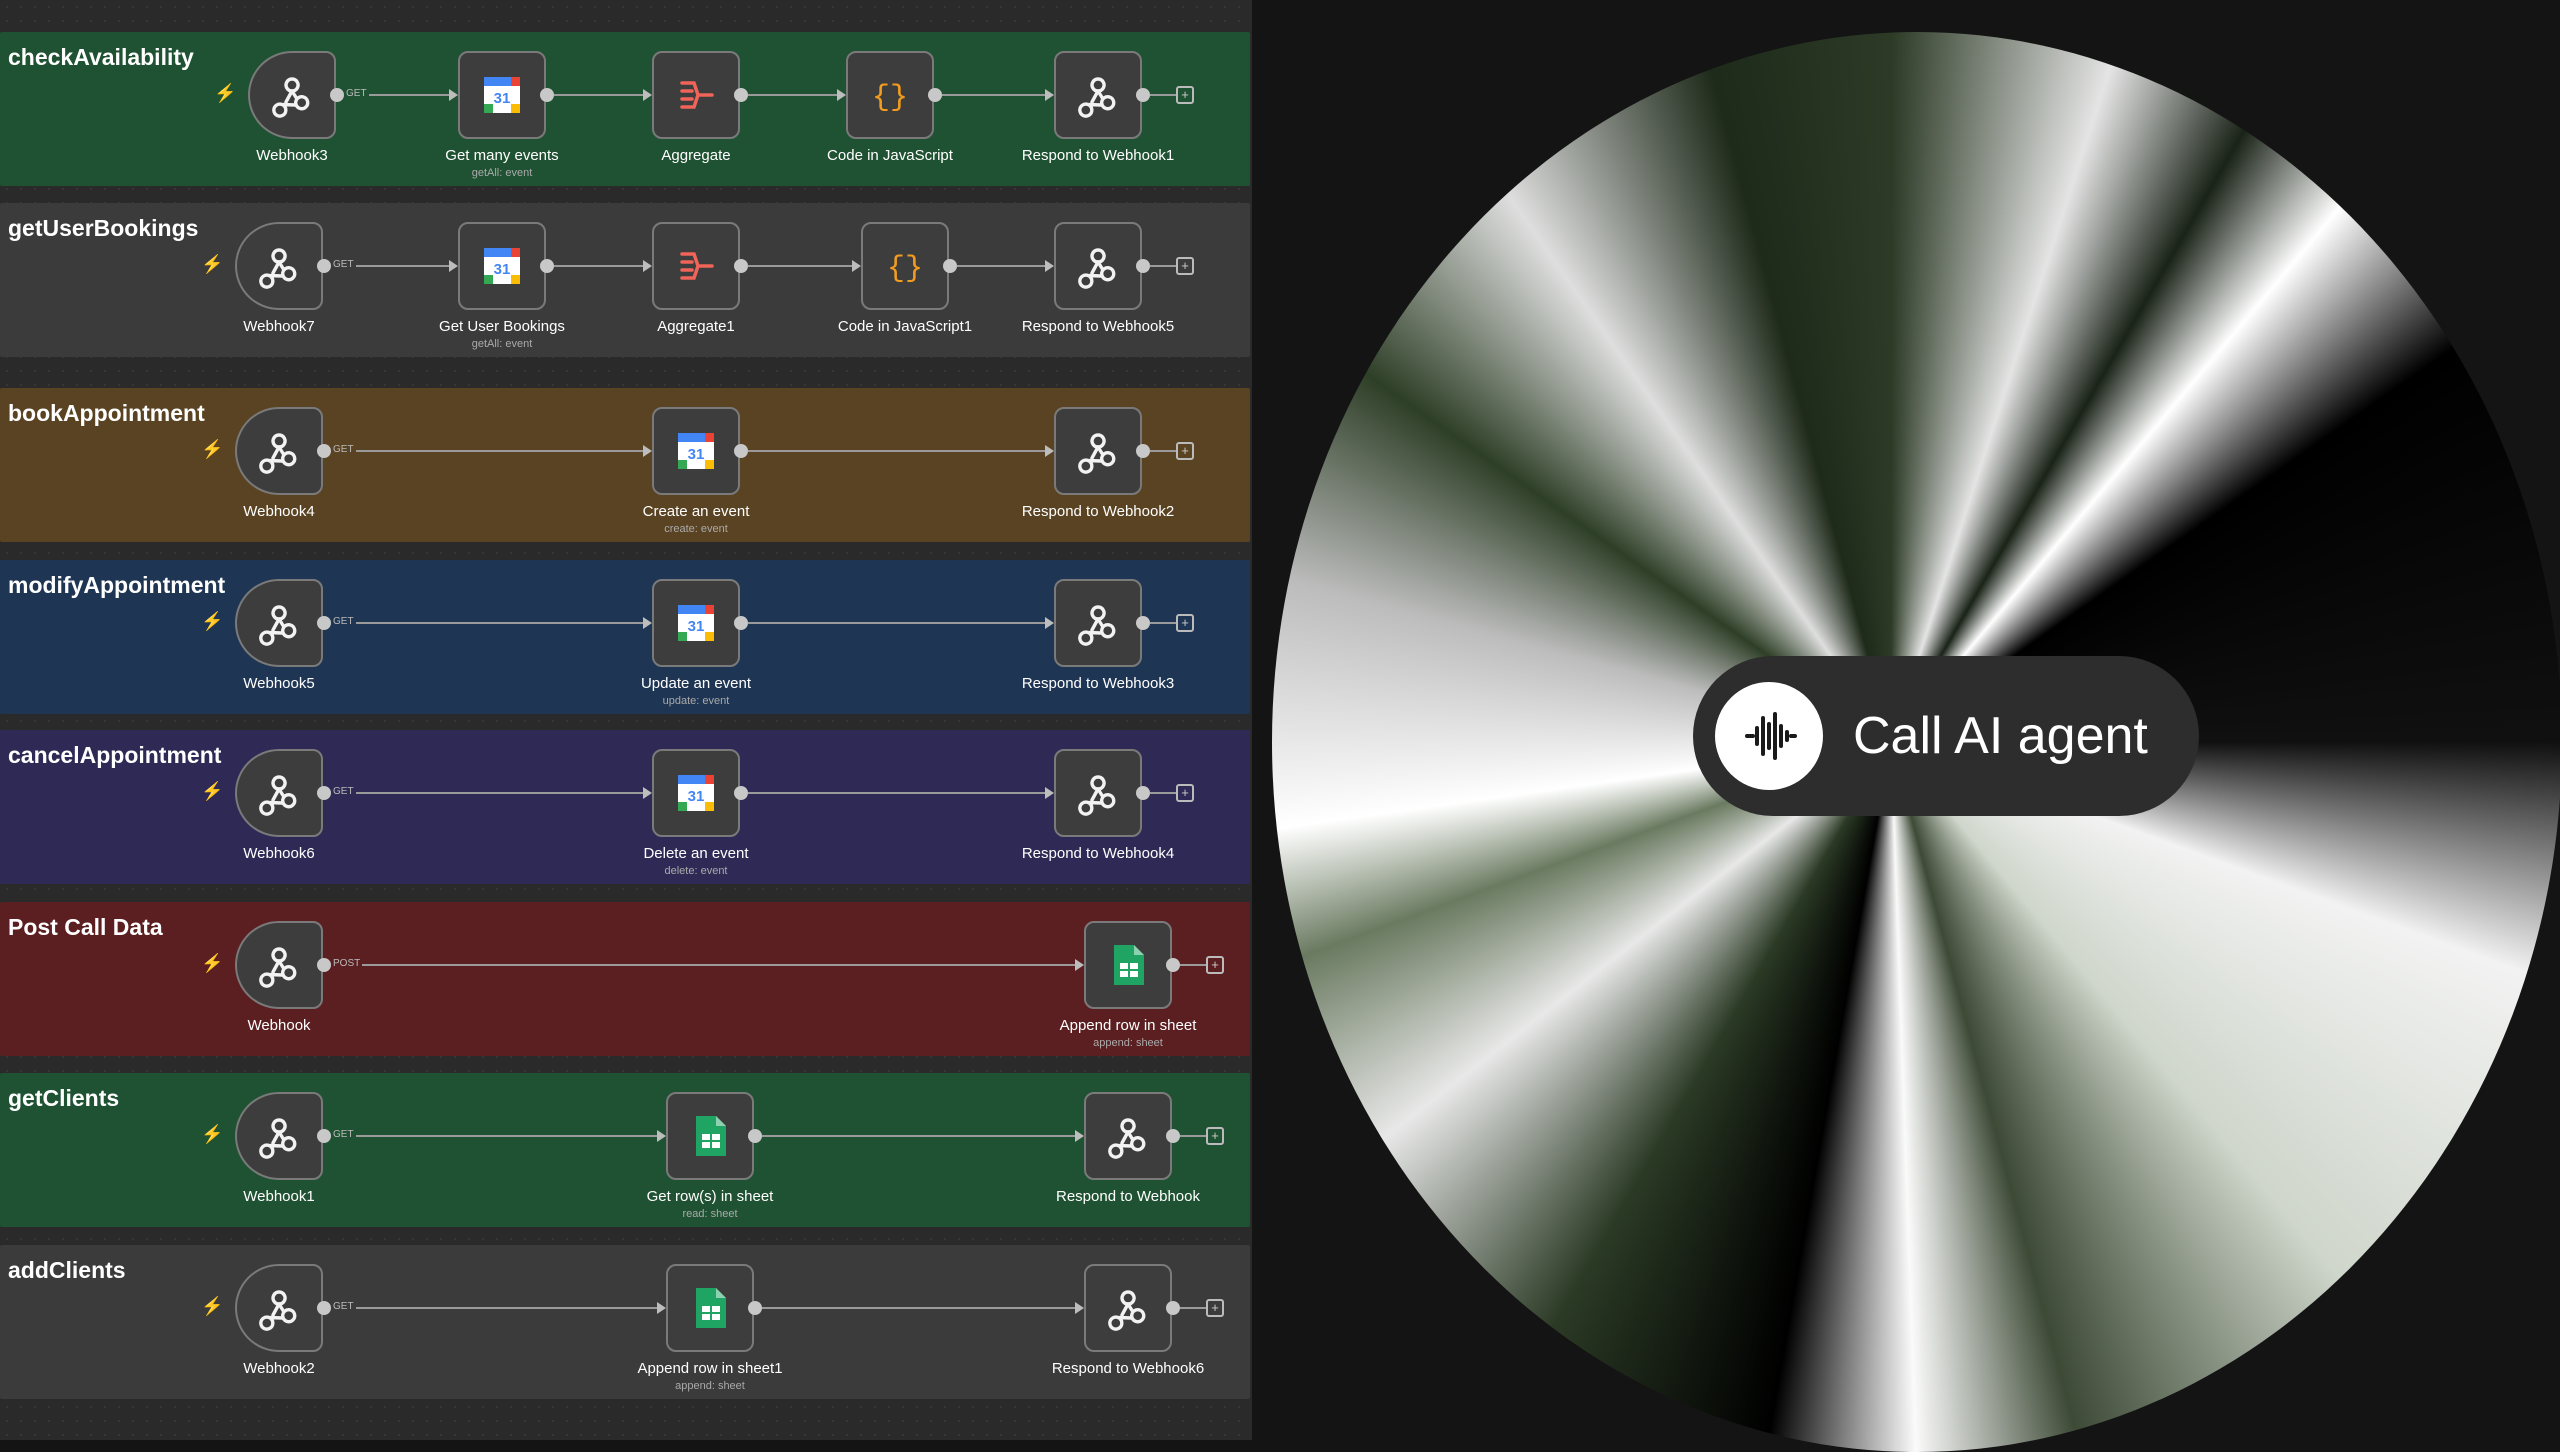 This screenshot has height=1452, width=2560. I want to click on node-get-row-s-in-sheet, so click(710, 1136).